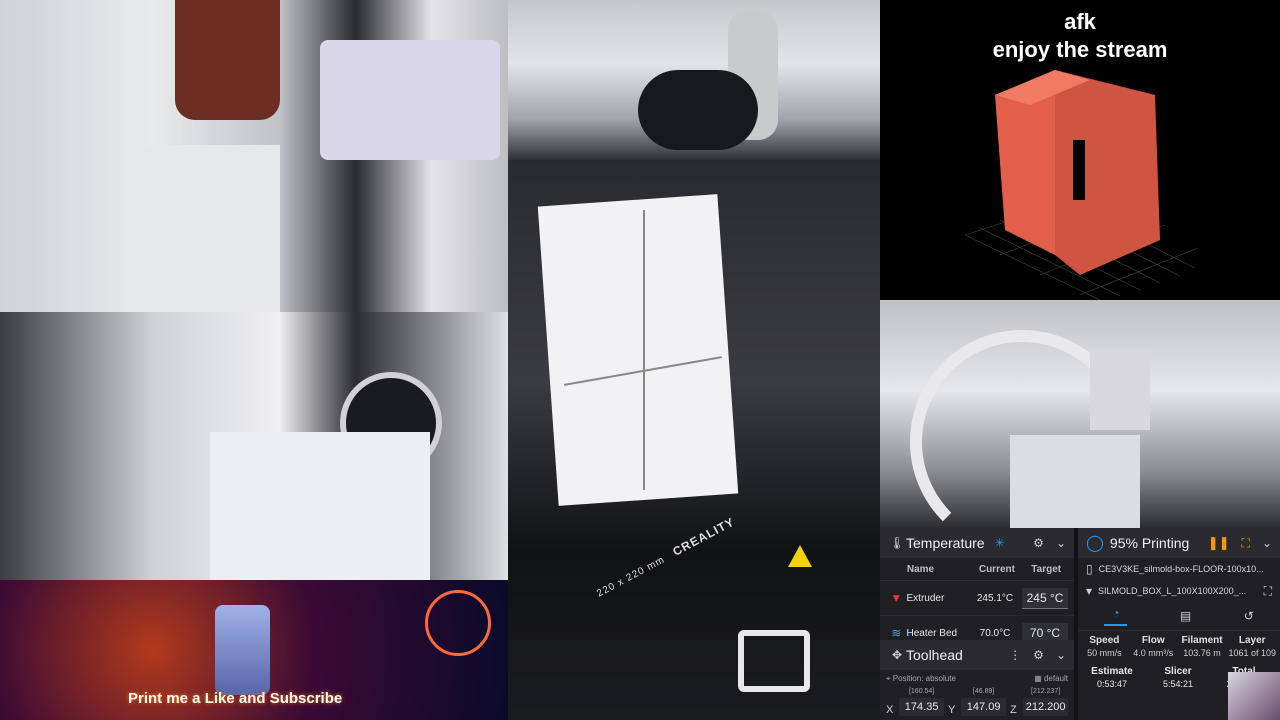 Image resolution: width=1280 pixels, height=720 pixels. What do you see at coordinates (1202, 640) in the screenshot?
I see `stat-filament-label: Filament` at bounding box center [1202, 640].